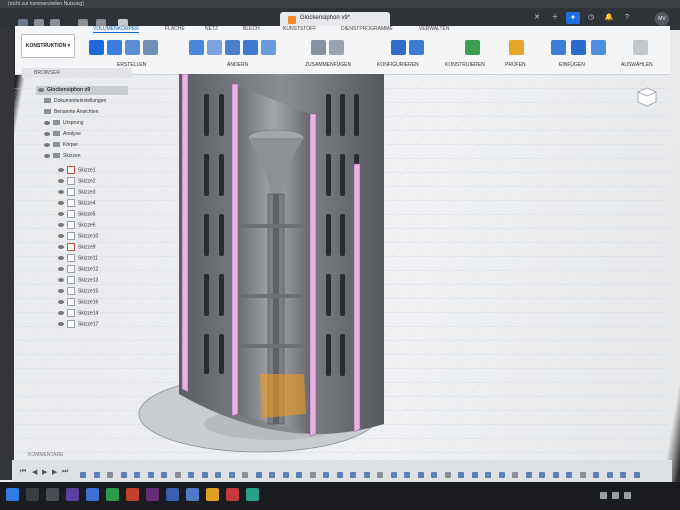 The image size is (680, 510). Describe the element at coordinates (77, 192) in the screenshot. I see `sketch-item: Skizze3` at that location.